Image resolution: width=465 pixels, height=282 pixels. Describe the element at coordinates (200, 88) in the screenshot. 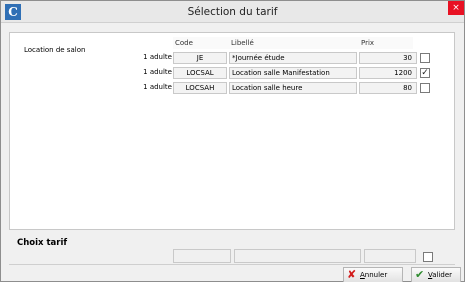

I see `row-code: LOCSAH` at that location.